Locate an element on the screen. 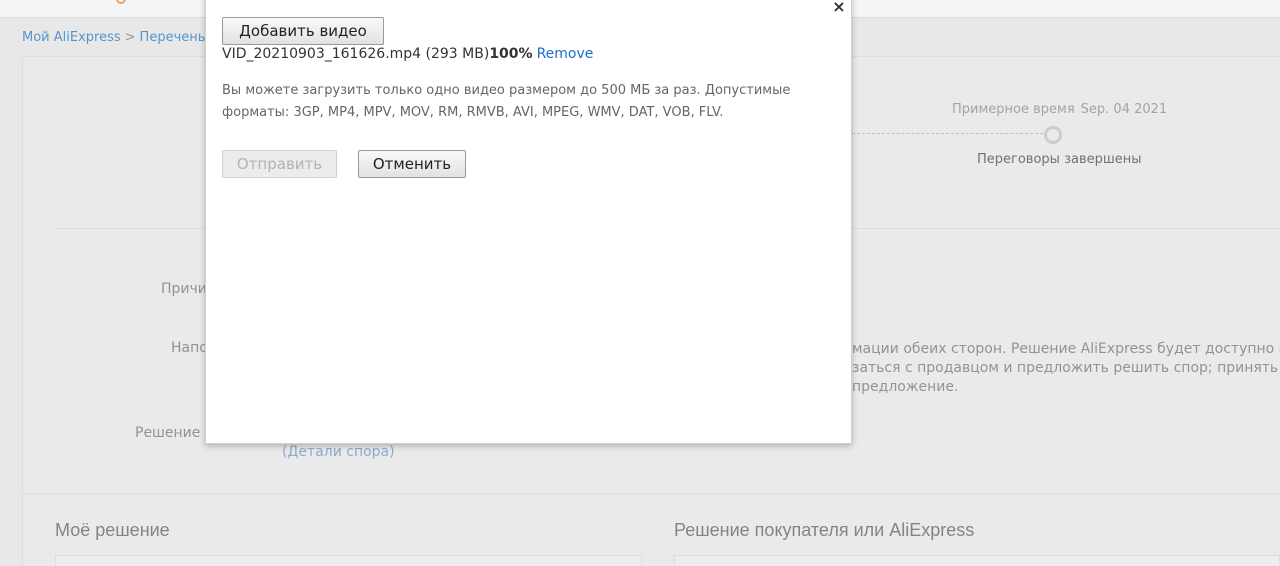  add-video-button: Добавить видео is located at coordinates (303, 31).